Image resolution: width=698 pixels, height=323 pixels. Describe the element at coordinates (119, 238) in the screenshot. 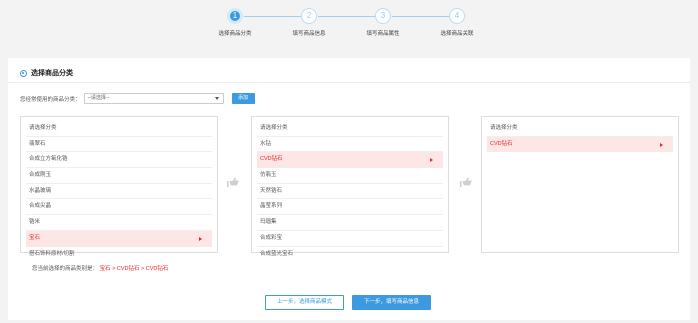

I see `list-item-selected: 宝石` at that location.